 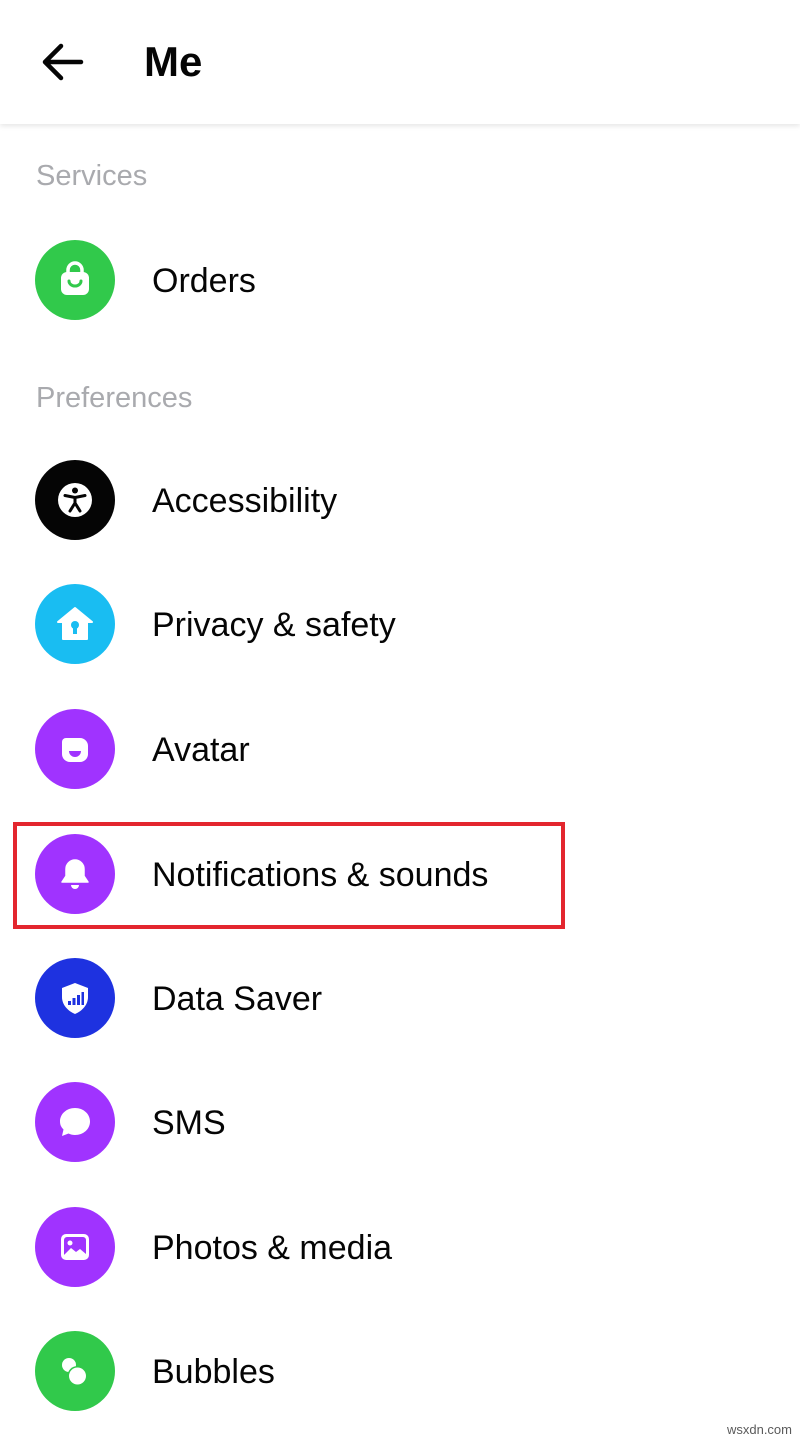 I want to click on menu-item-label: Avatar, so click(x=201, y=750).